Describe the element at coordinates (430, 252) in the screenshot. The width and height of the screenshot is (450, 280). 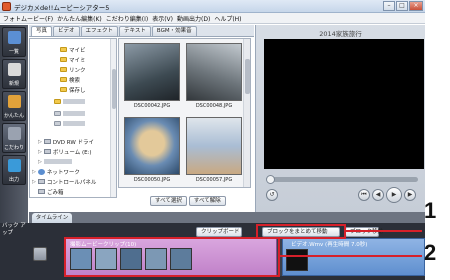
I see `callout-number-2: 2` at that location.